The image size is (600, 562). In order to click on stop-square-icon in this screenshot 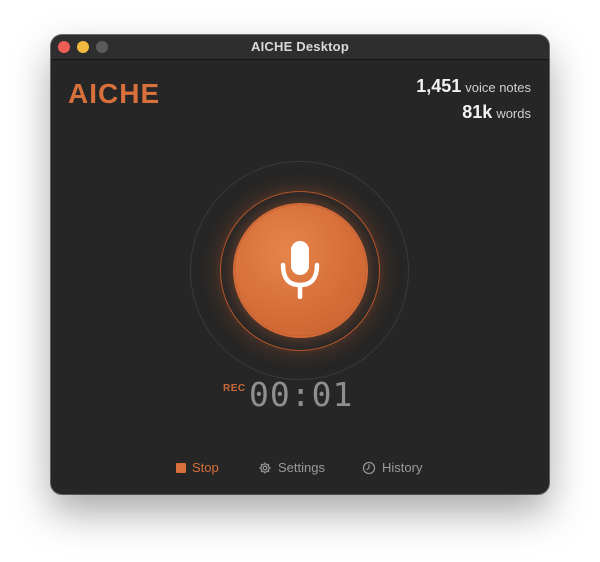, I will do `click(181, 467)`.